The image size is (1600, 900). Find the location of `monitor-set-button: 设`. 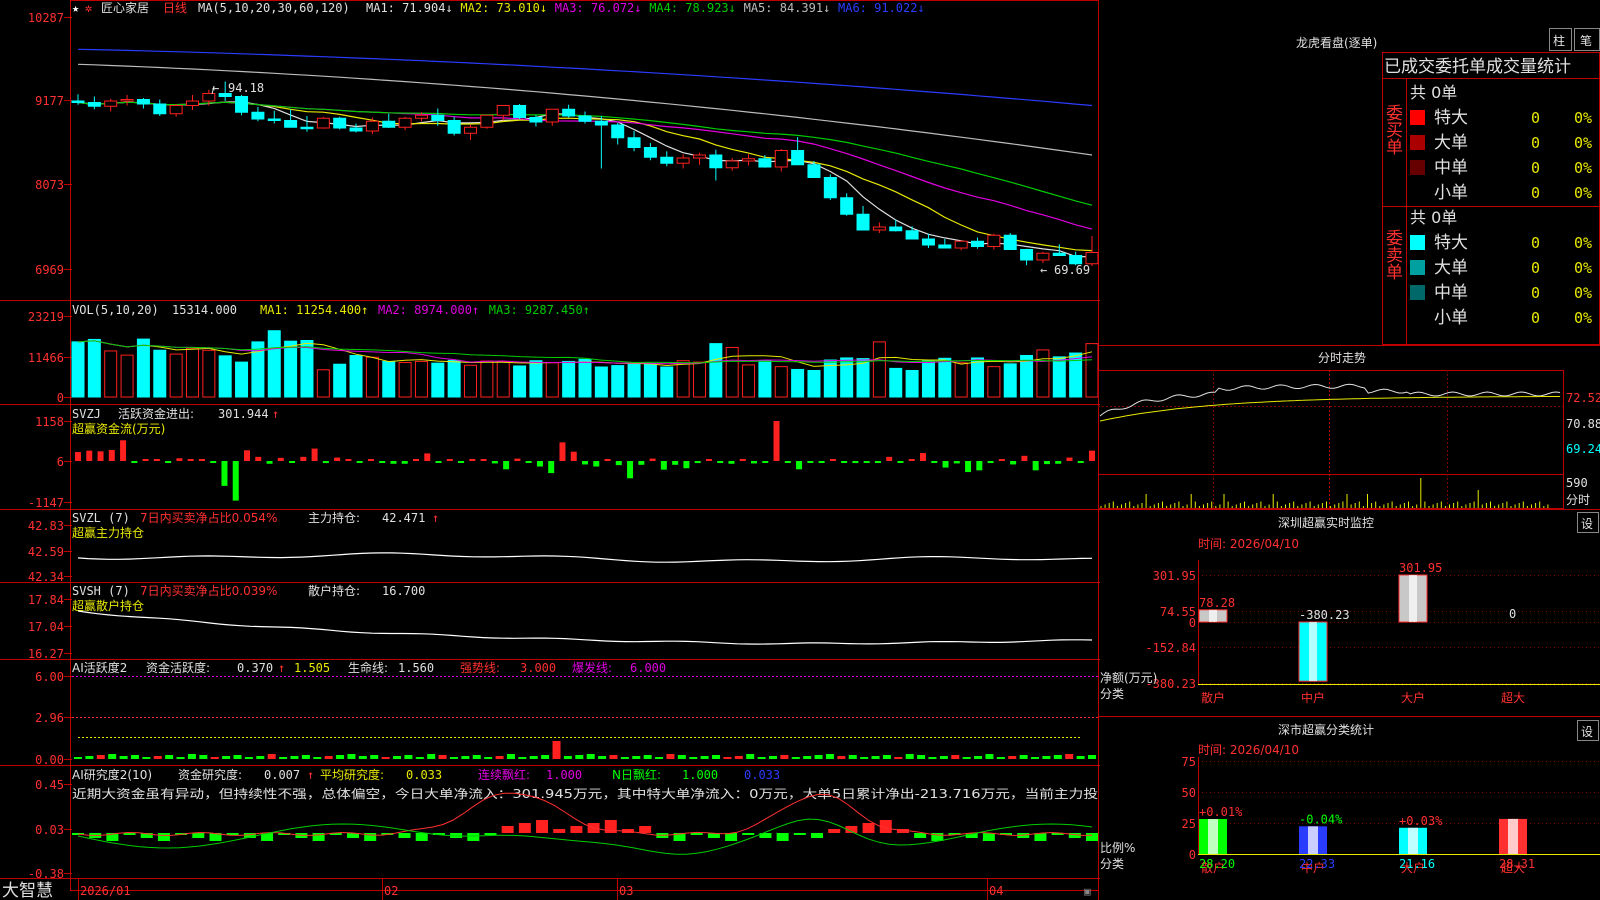

monitor-set-button: 设 is located at coordinates (1587, 524).